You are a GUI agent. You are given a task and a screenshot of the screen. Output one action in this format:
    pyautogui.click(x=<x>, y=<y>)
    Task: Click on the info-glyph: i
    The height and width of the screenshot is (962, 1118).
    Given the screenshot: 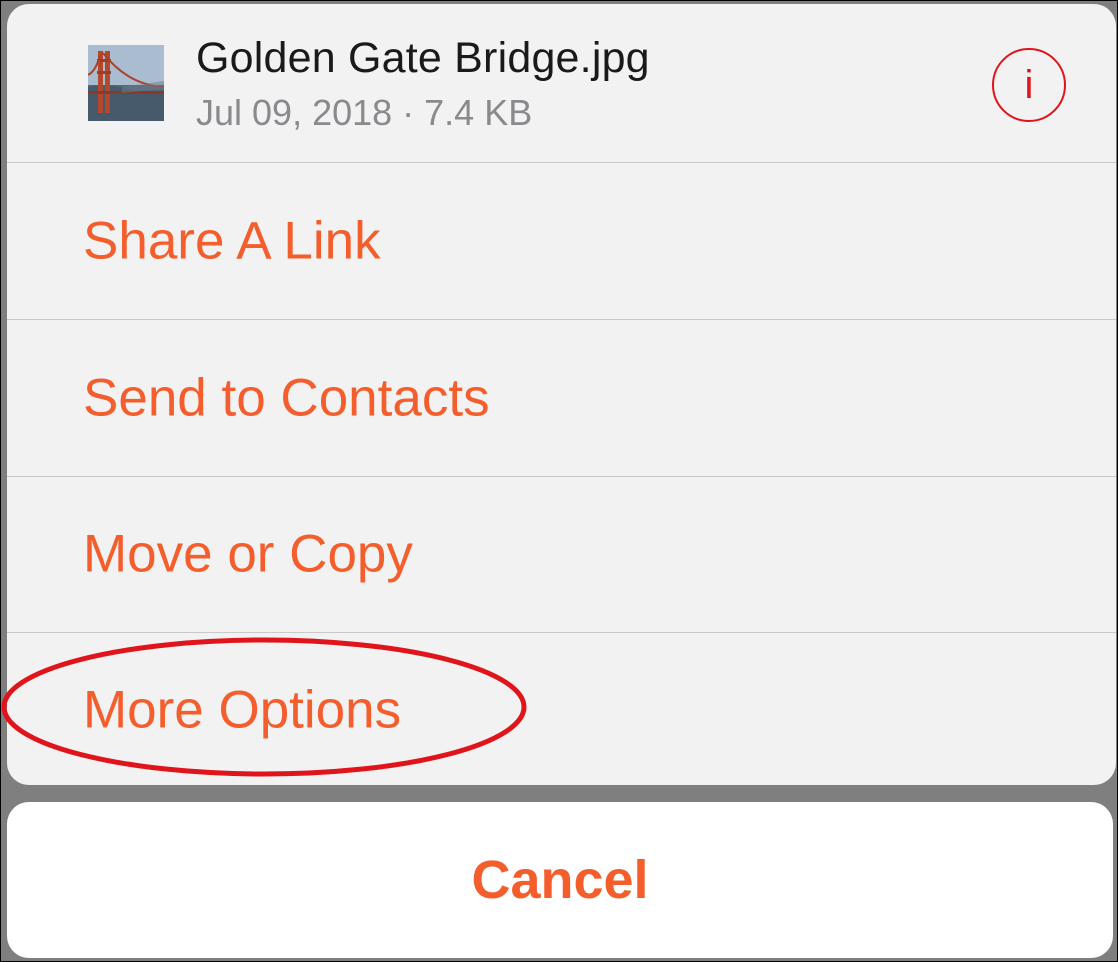 What is the action you would take?
    pyautogui.click(x=1029, y=85)
    